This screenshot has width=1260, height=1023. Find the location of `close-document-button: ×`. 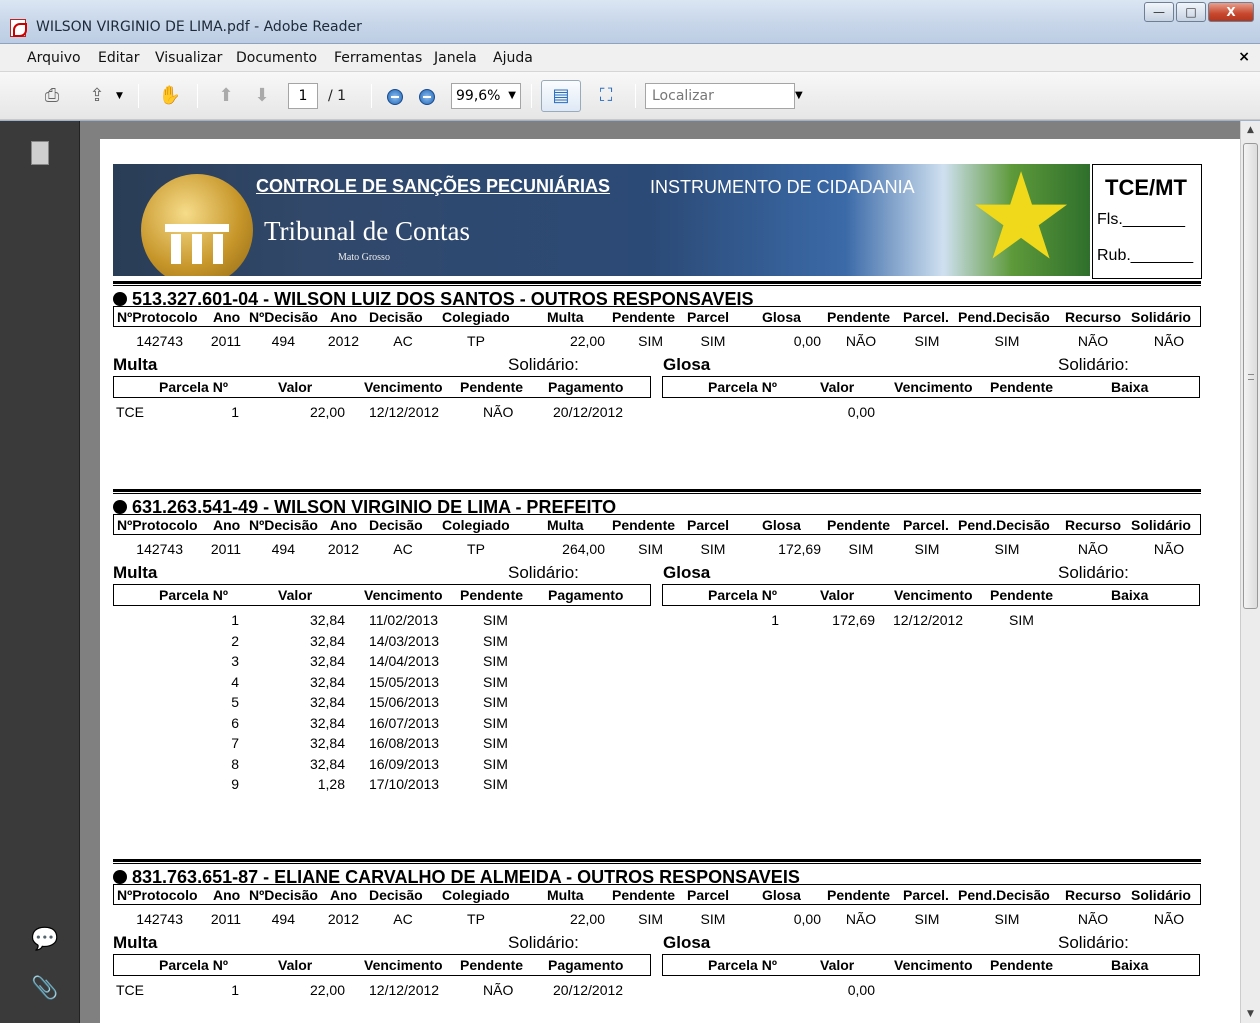

close-document-button: × is located at coordinates (1244, 57).